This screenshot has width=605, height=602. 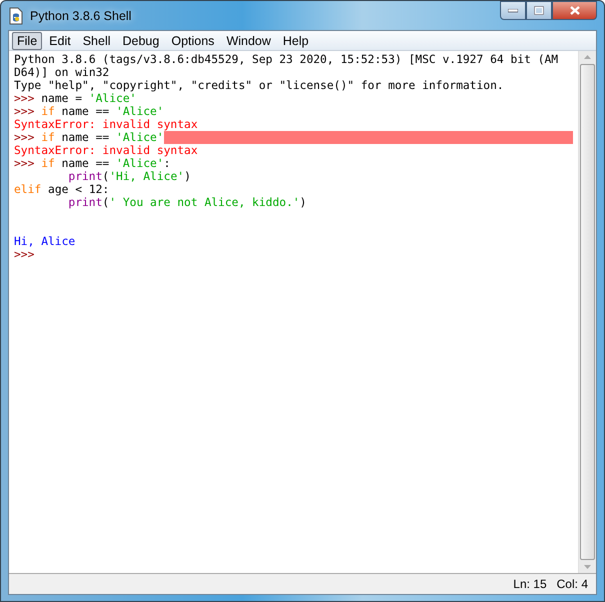 What do you see at coordinates (16, 15) in the screenshot?
I see `python-file-icon` at bounding box center [16, 15].